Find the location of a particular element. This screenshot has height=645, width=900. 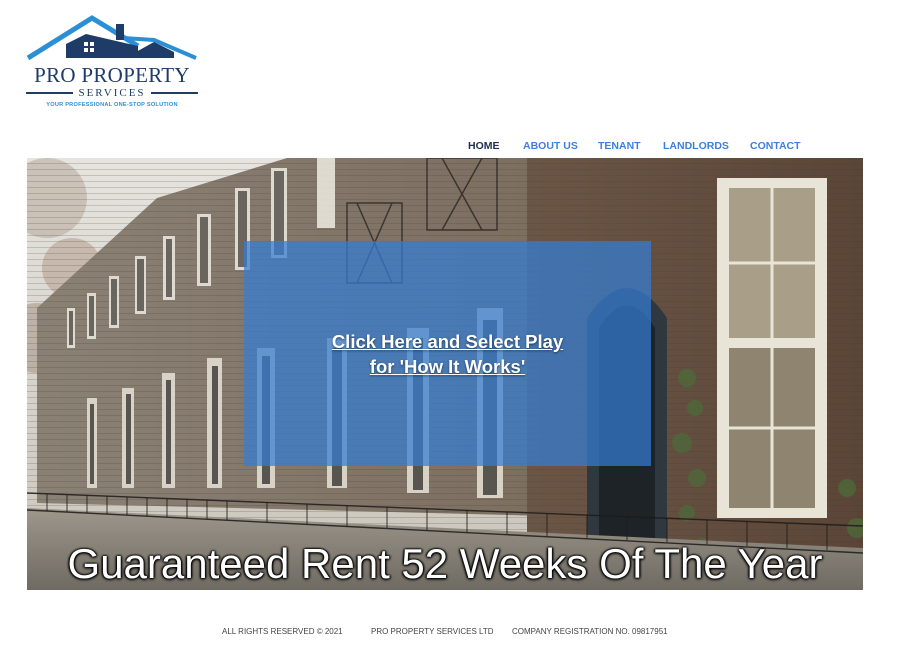

hero-headline: Guaranteed Rent 52 Weeks Of The Year is located at coordinates (445, 563).